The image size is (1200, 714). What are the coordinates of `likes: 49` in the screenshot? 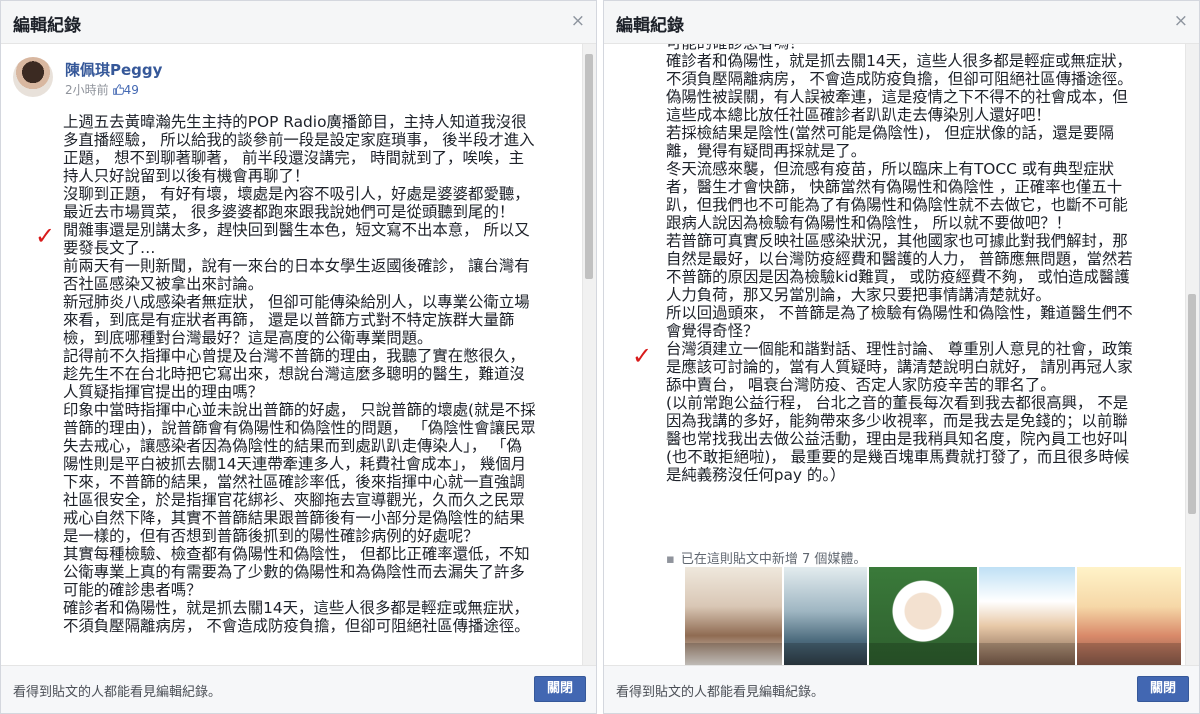 It's located at (125, 90).